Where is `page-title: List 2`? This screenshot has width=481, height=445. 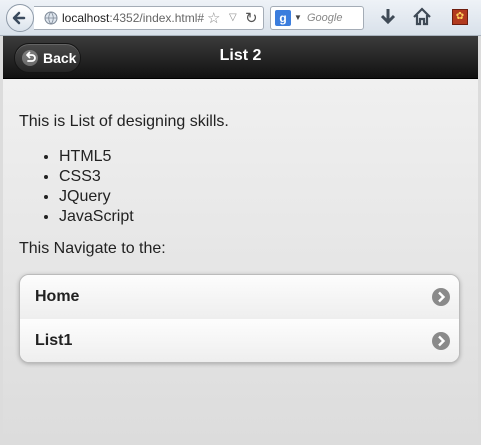 page-title: List 2 is located at coordinates (240, 55).